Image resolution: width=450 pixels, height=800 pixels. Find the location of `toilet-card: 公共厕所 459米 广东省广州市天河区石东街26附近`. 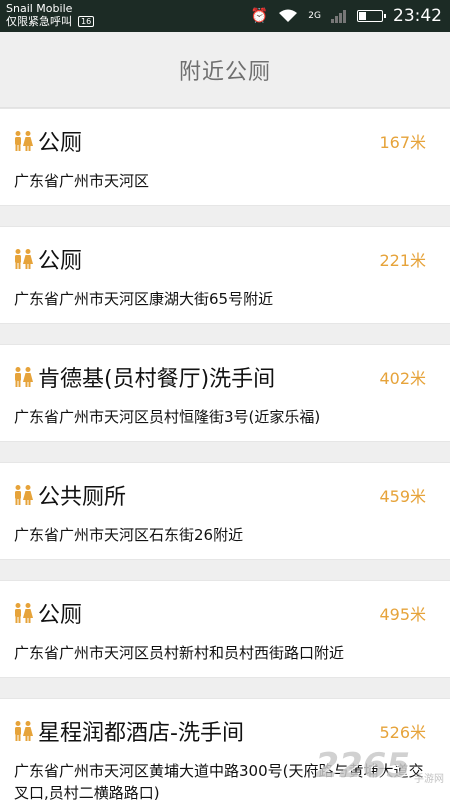

toilet-card: 公共厕所 459米 广东省广州市天河区石东街26附近 is located at coordinates (225, 511).